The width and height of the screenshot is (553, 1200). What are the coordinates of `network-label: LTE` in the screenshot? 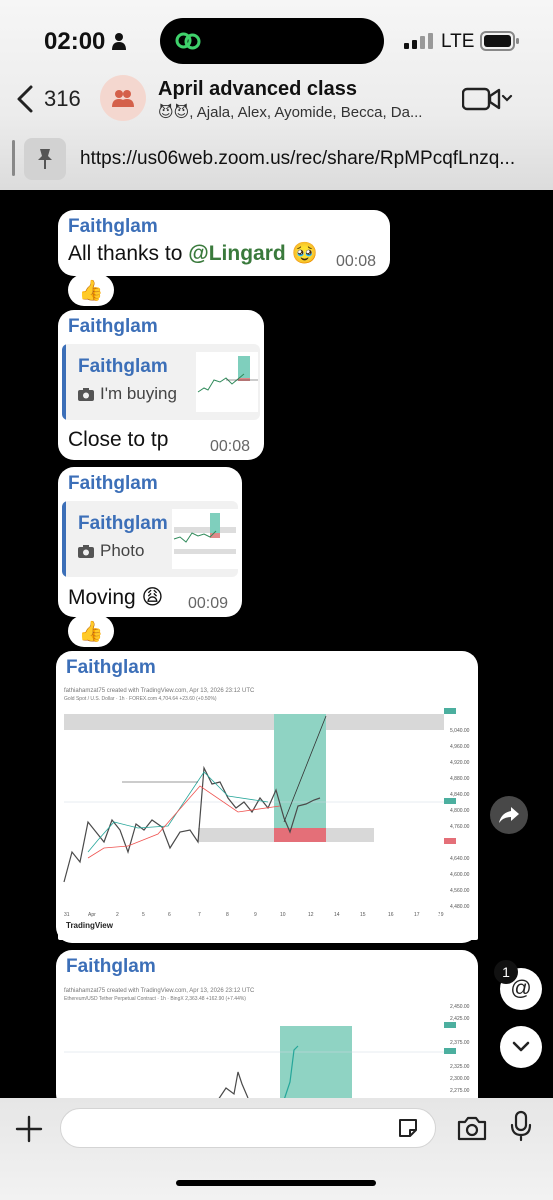 It's located at (458, 41).